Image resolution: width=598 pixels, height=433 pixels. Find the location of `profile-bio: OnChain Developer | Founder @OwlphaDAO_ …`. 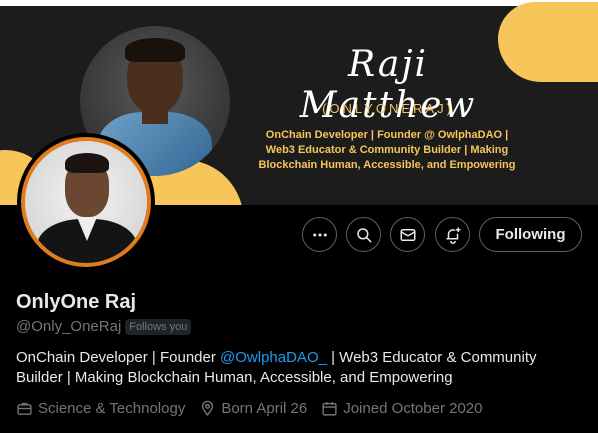

profile-bio: OnChain Developer | Founder @OwlphaDAO_ … is located at coordinates (296, 368).